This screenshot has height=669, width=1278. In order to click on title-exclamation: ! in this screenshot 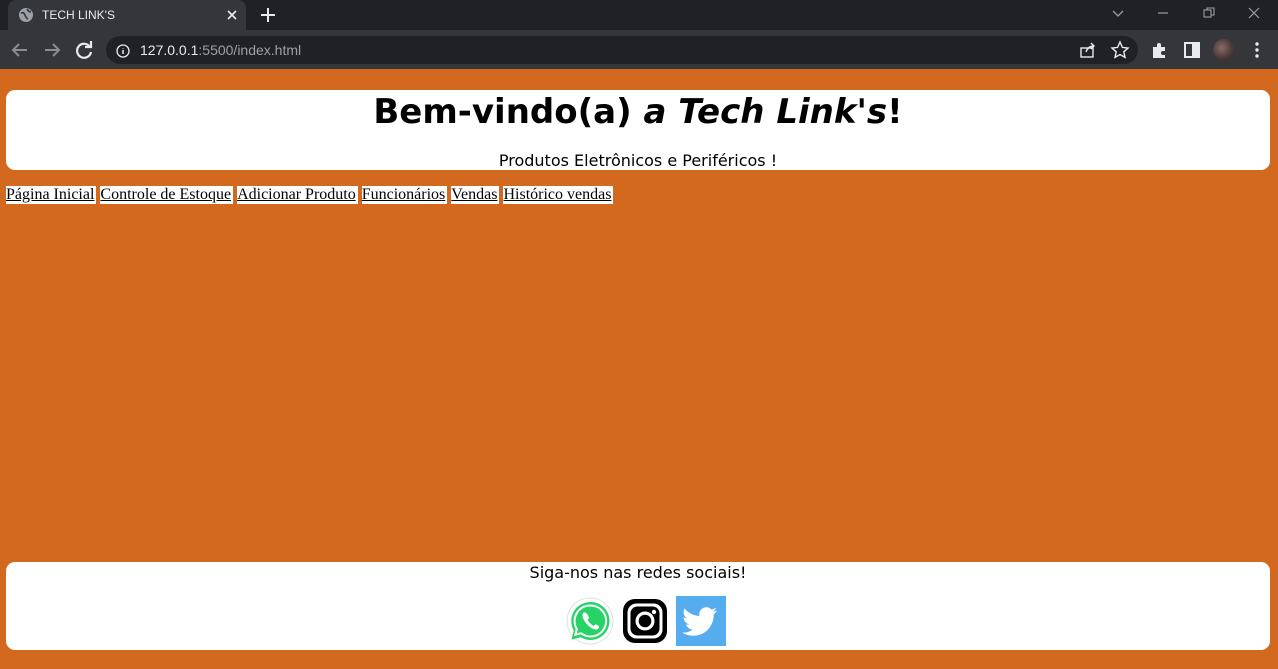, I will do `click(895, 112)`.